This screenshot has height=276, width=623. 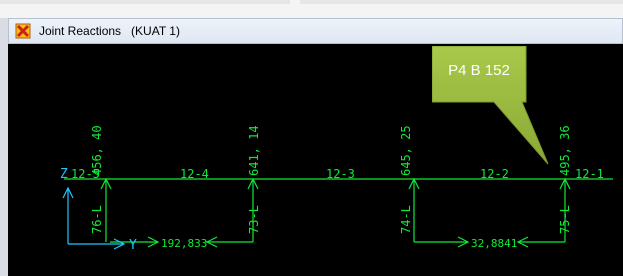 I want to click on callout-annotation: P4 B 152, so click(x=491, y=105).